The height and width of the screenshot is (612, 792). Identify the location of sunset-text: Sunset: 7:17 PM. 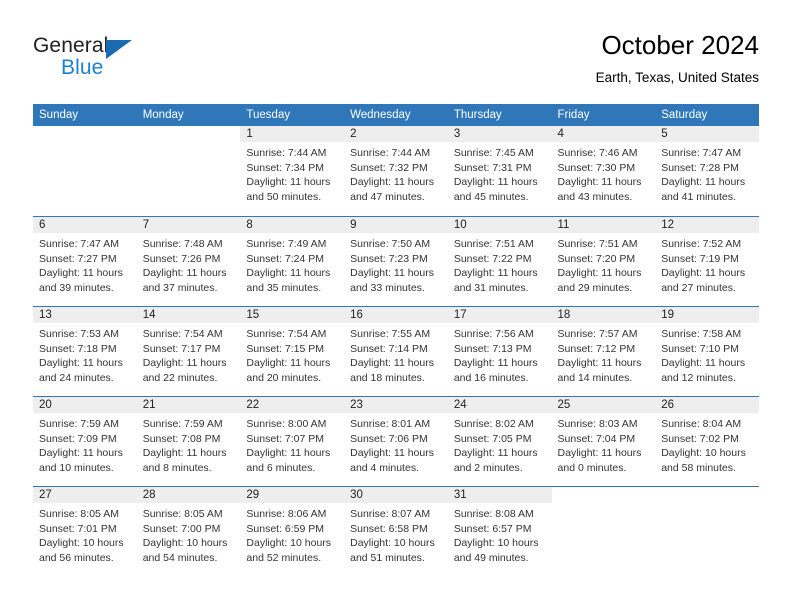
(181, 348).